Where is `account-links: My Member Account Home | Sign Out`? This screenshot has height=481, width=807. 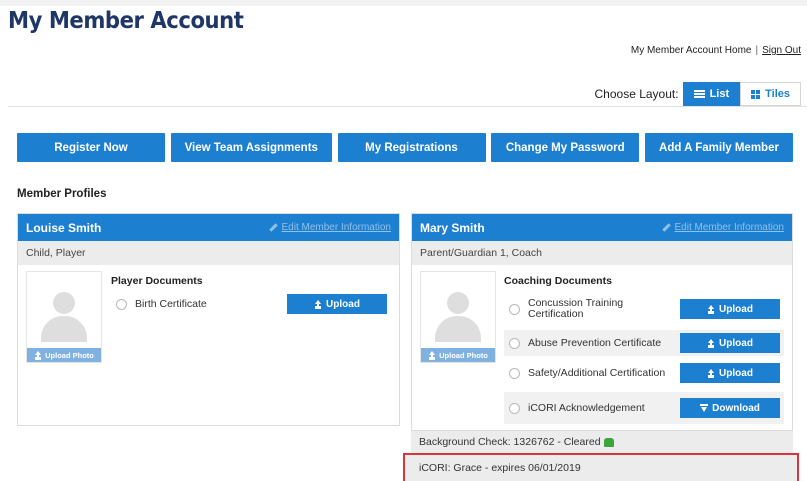 account-links: My Member Account Home | Sign Out is located at coordinates (716, 50).